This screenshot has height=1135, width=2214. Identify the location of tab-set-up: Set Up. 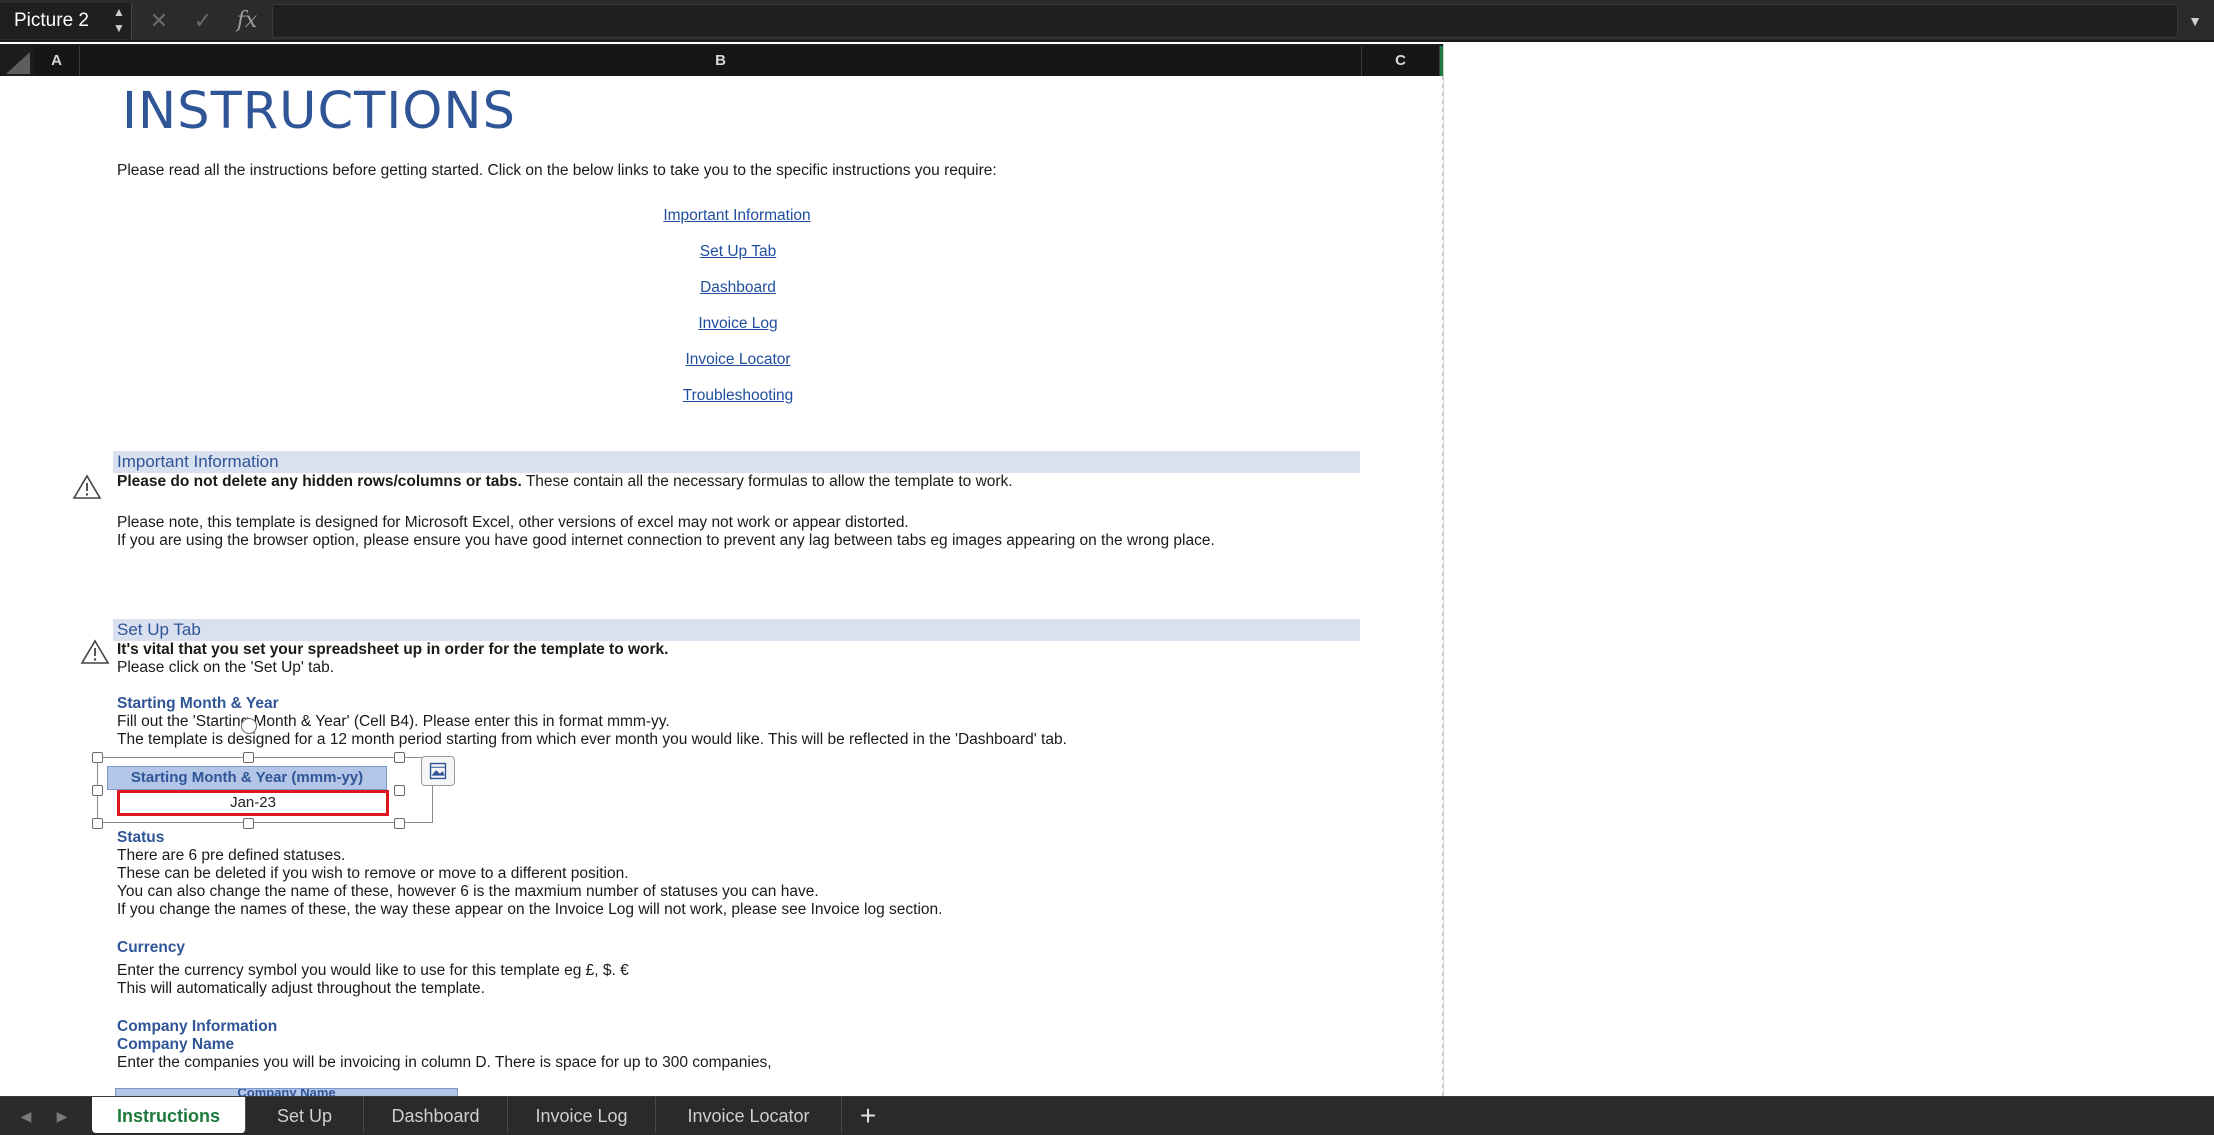
(305, 1115).